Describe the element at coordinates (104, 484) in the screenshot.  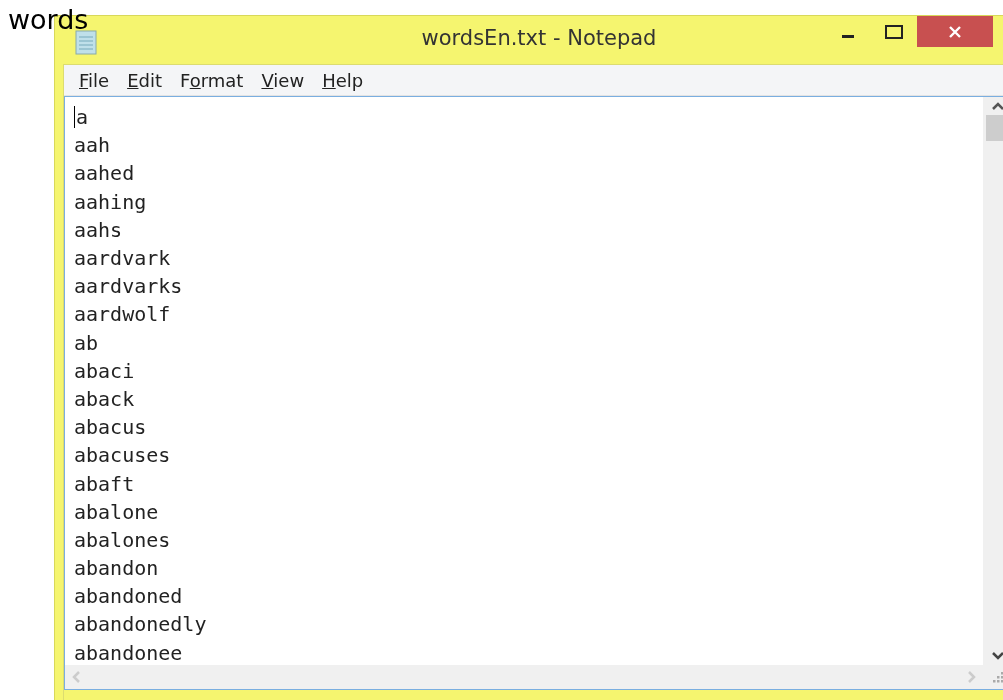
I see `text-line: abaft` at that location.